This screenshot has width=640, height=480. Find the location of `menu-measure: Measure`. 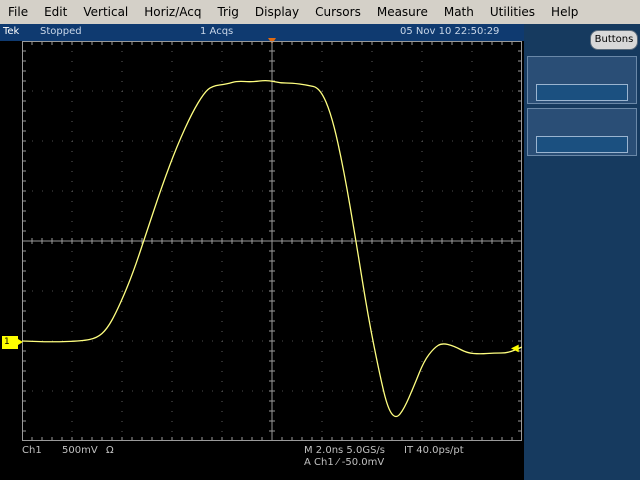

menu-measure: Measure is located at coordinates (402, 12).